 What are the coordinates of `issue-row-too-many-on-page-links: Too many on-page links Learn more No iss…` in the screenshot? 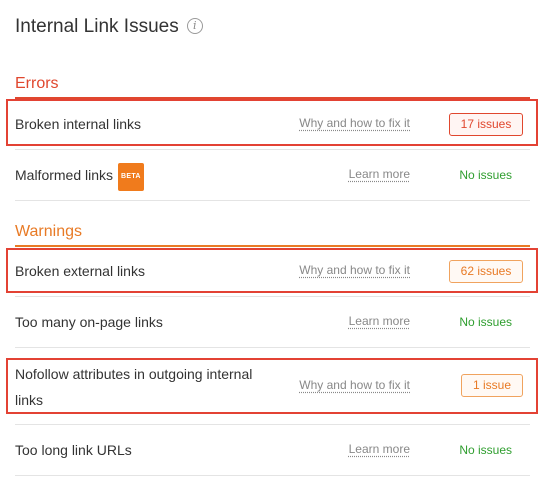 It's located at (272, 322).